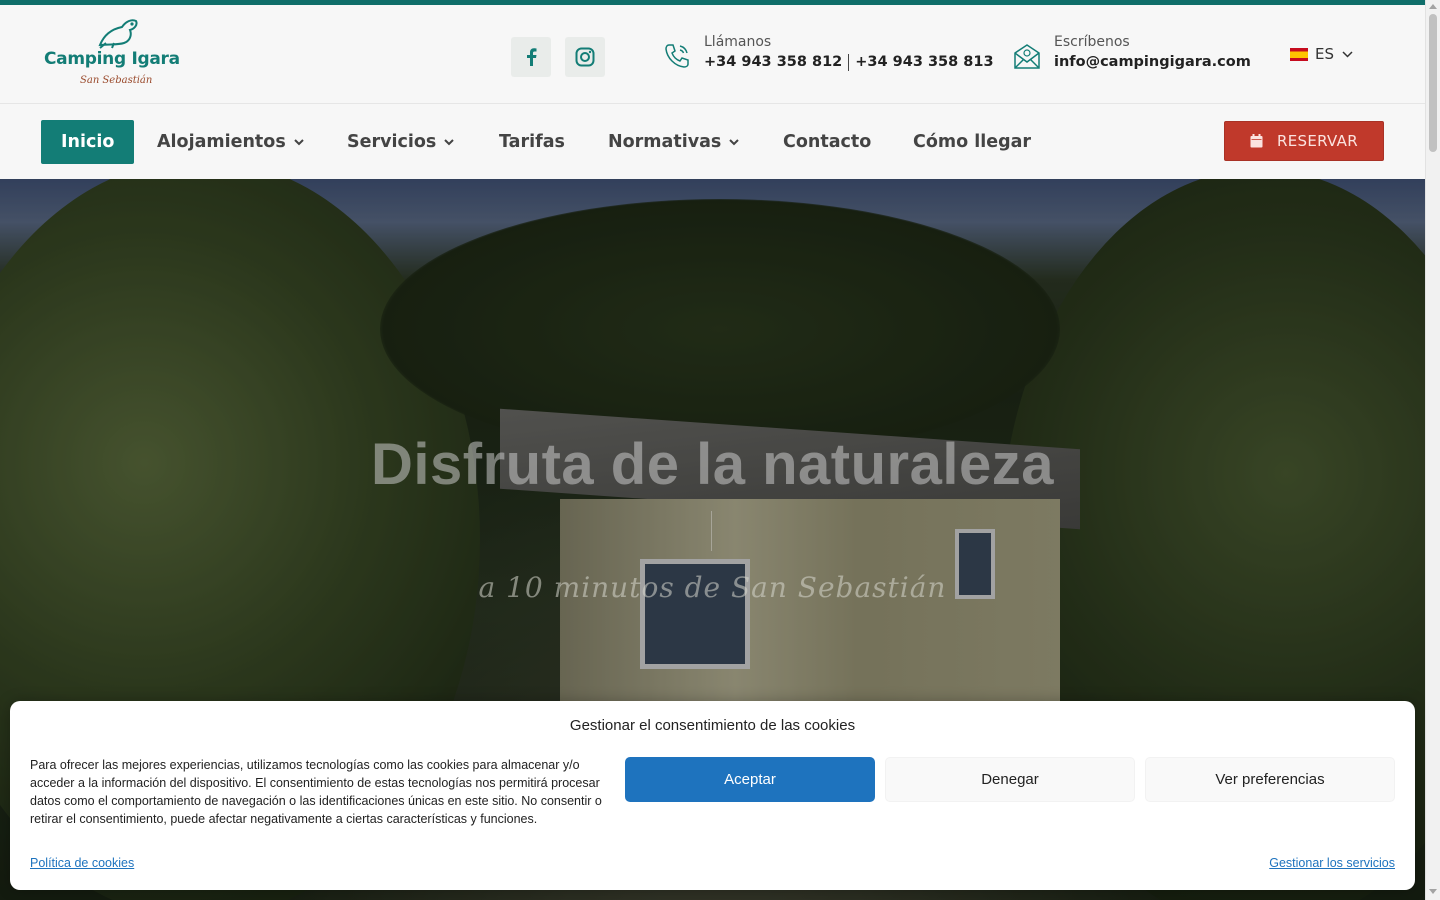  I want to click on nav-item-servicios: Servicios, so click(401, 142).